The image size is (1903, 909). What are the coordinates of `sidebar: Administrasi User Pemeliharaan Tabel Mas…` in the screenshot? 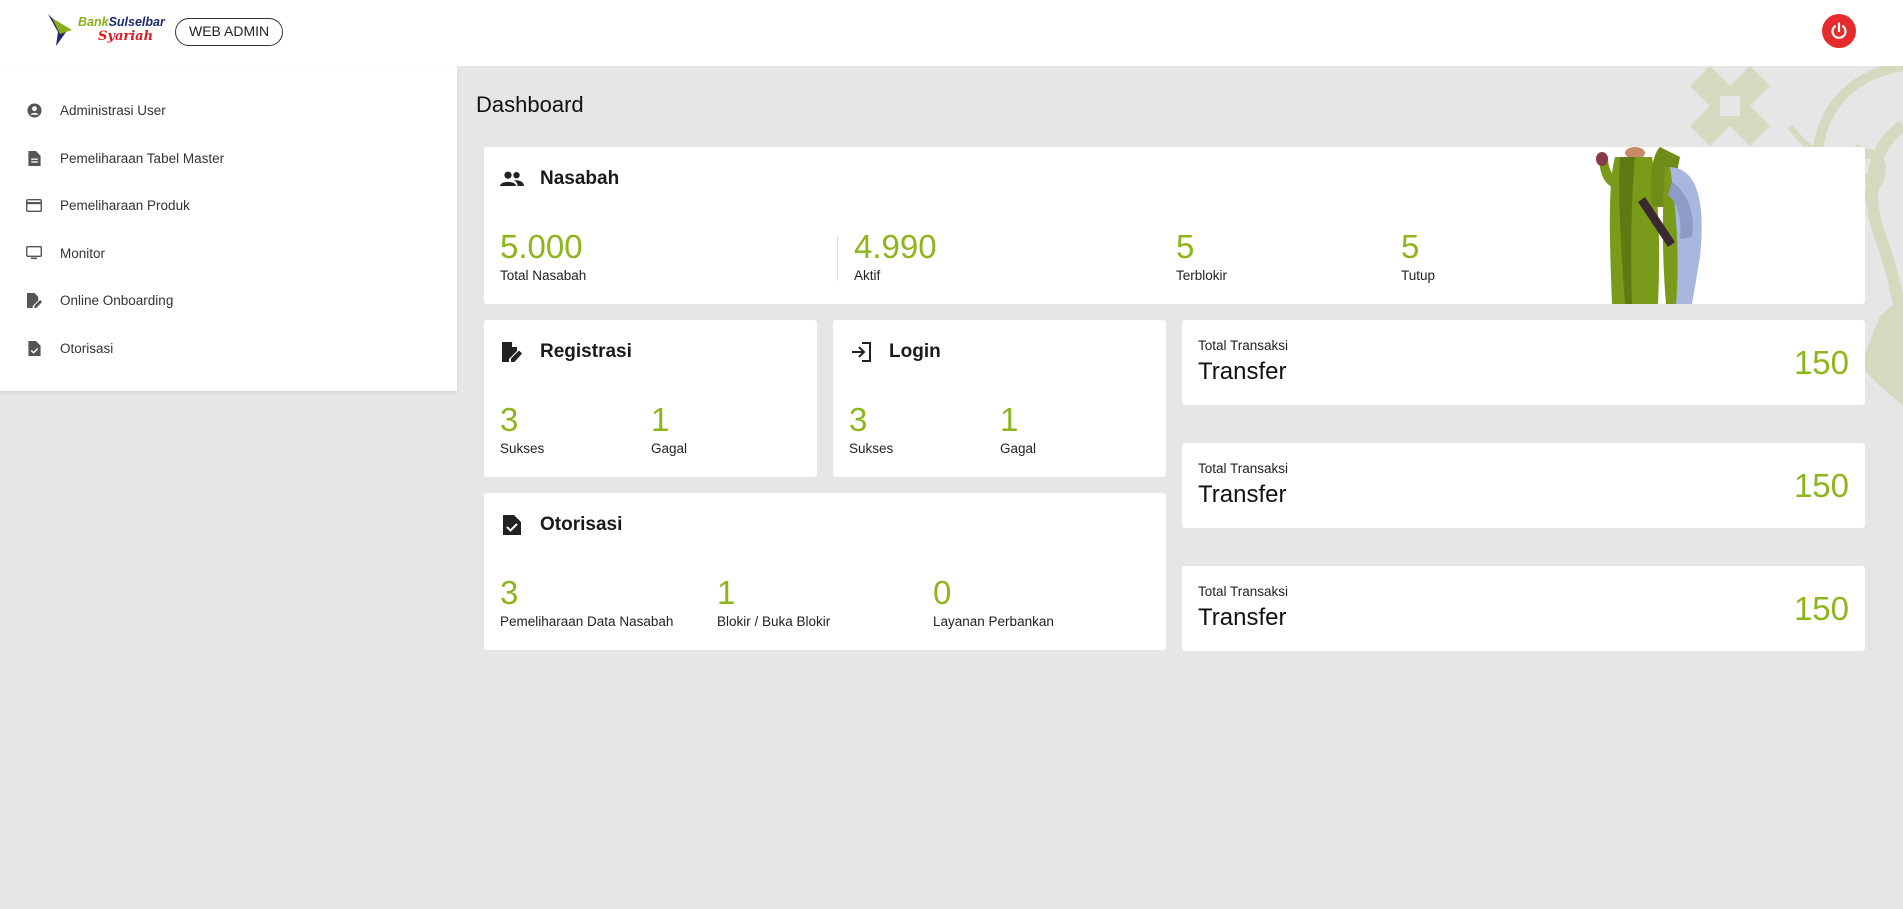 It's located at (228, 228).